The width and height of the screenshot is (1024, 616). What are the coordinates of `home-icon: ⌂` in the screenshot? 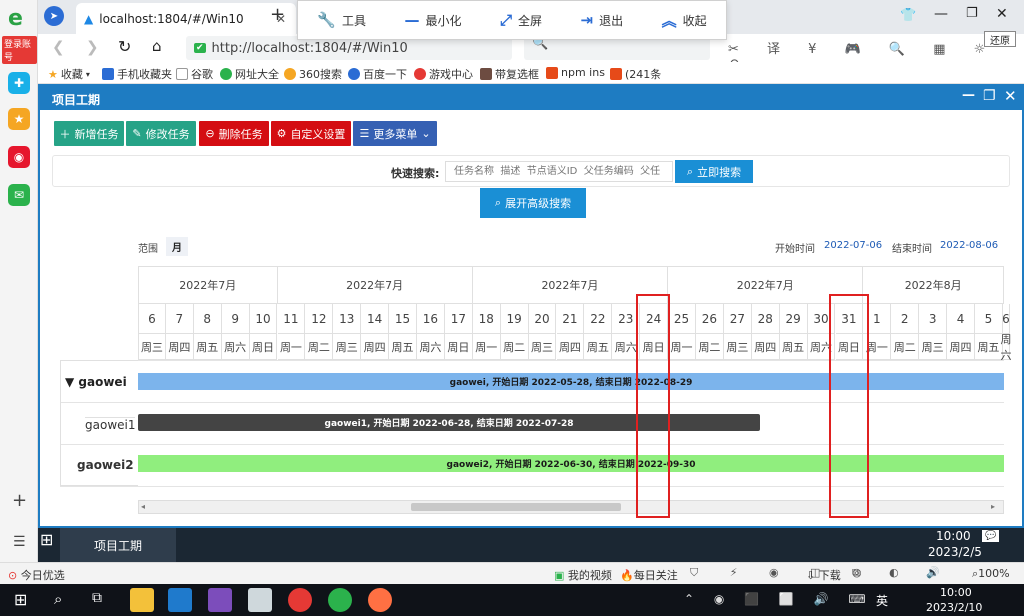 It's located at (157, 46).